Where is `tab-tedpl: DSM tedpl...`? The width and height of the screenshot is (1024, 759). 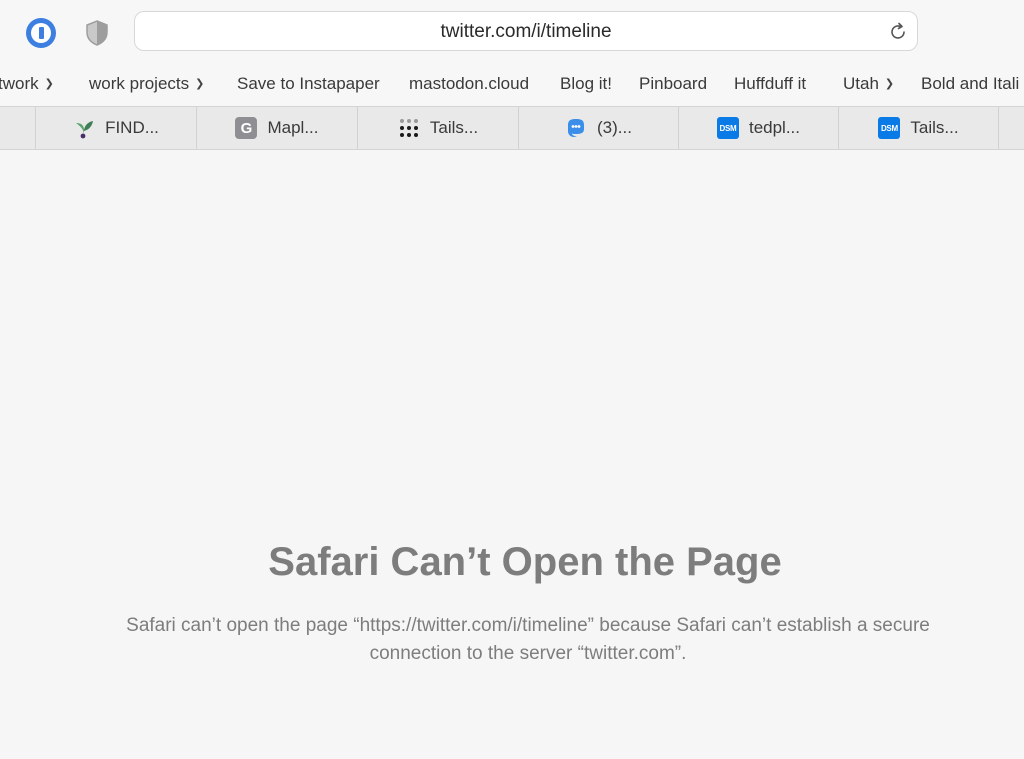 tab-tedpl: DSM tedpl... is located at coordinates (759, 128).